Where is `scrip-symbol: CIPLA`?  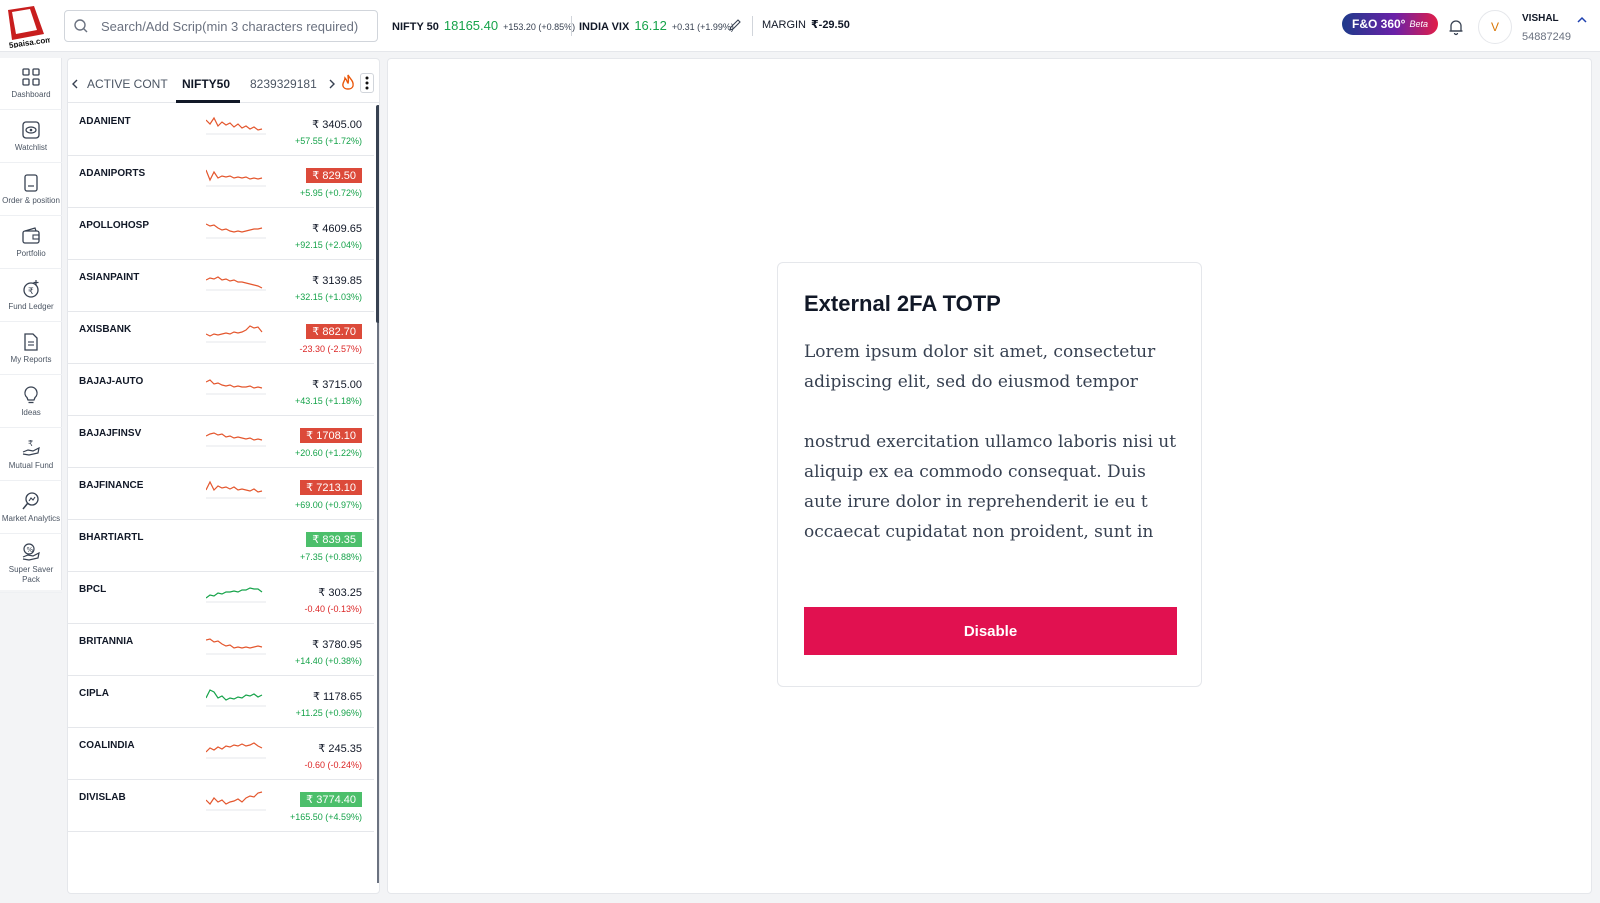 scrip-symbol: CIPLA is located at coordinates (94, 693).